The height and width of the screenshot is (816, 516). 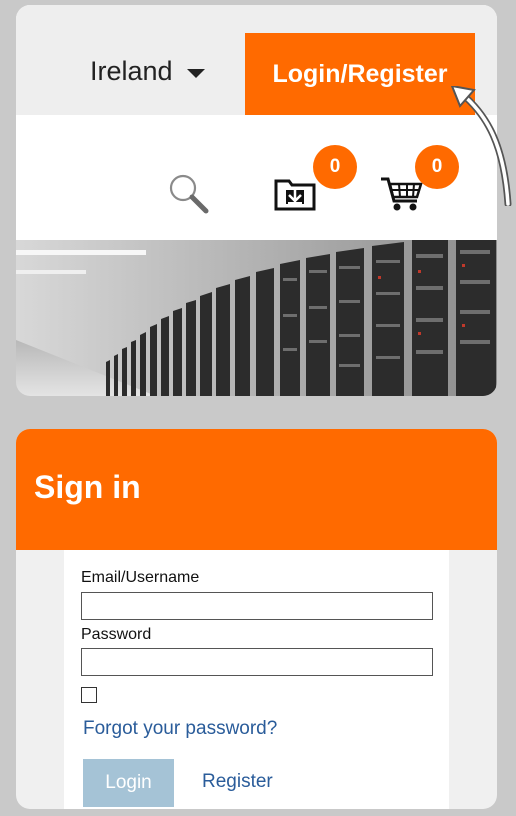 I want to click on signin-title: Sign in, so click(x=87, y=487).